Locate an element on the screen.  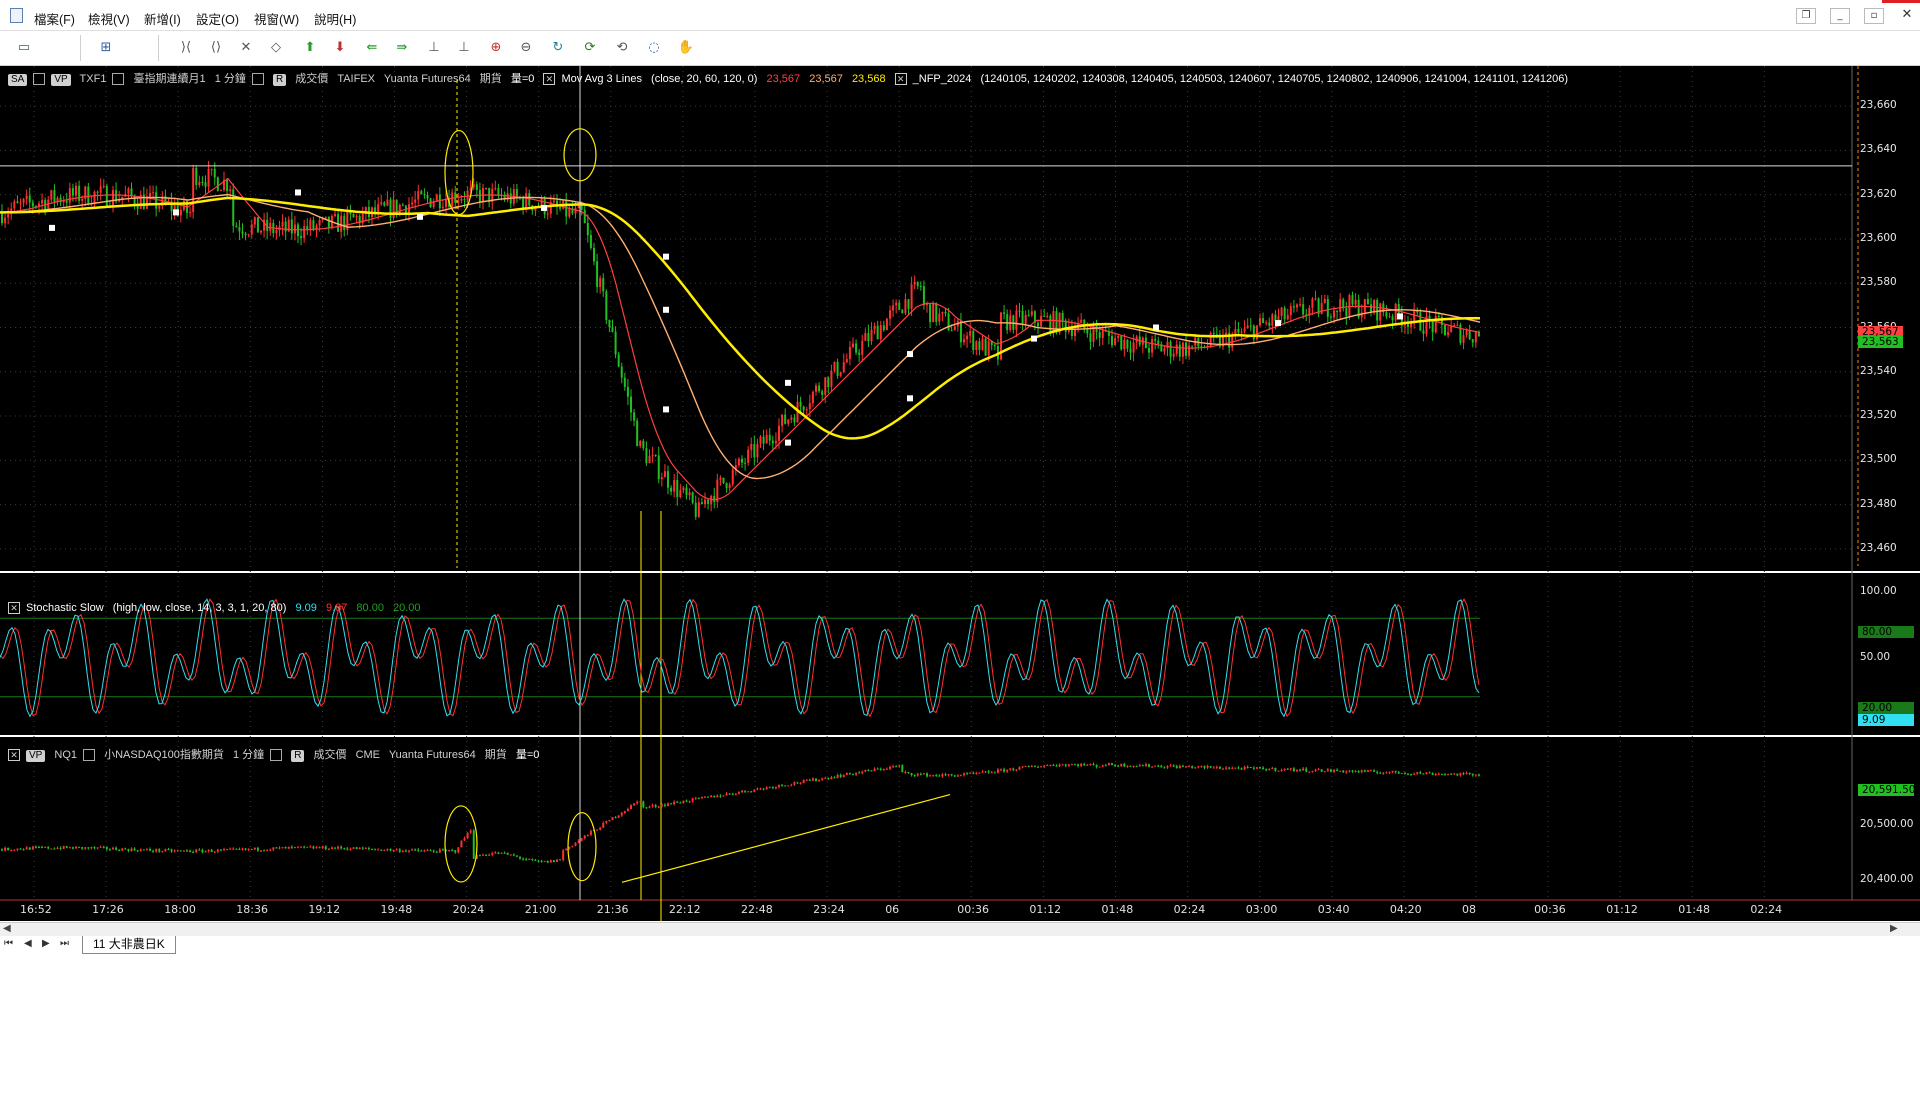
minimize-icon: _ is located at coordinates (1840, 16).